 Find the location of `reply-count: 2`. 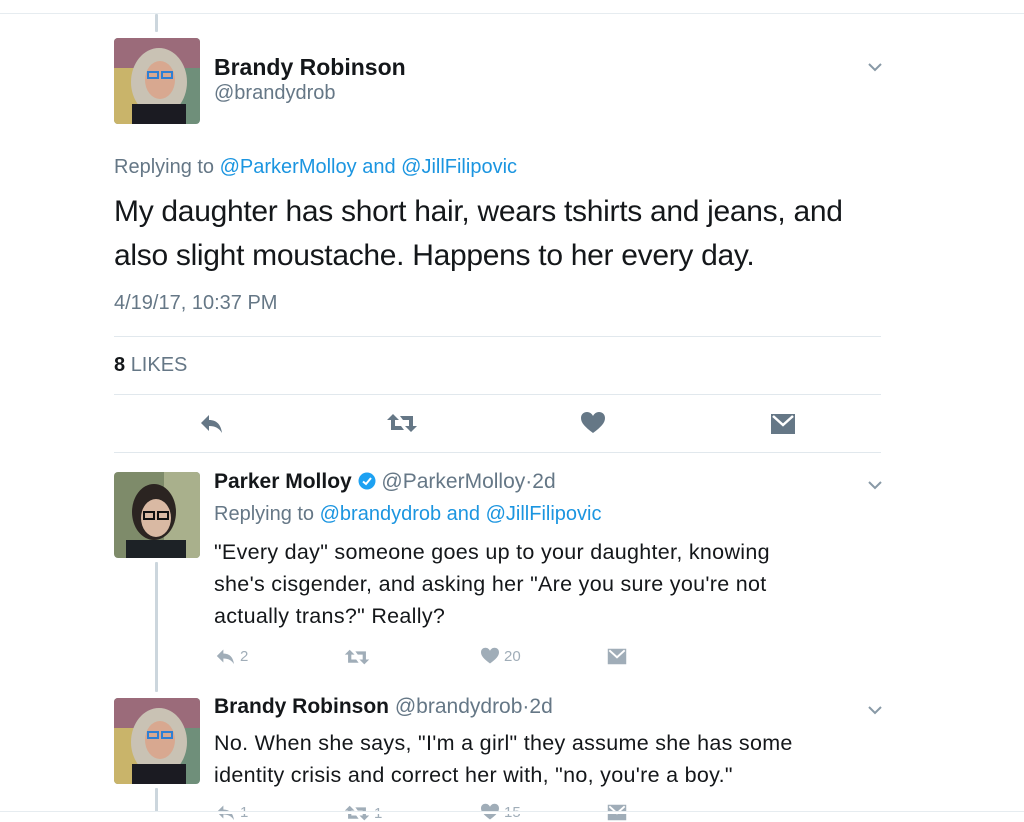

reply-count: 2 is located at coordinates (244, 656).